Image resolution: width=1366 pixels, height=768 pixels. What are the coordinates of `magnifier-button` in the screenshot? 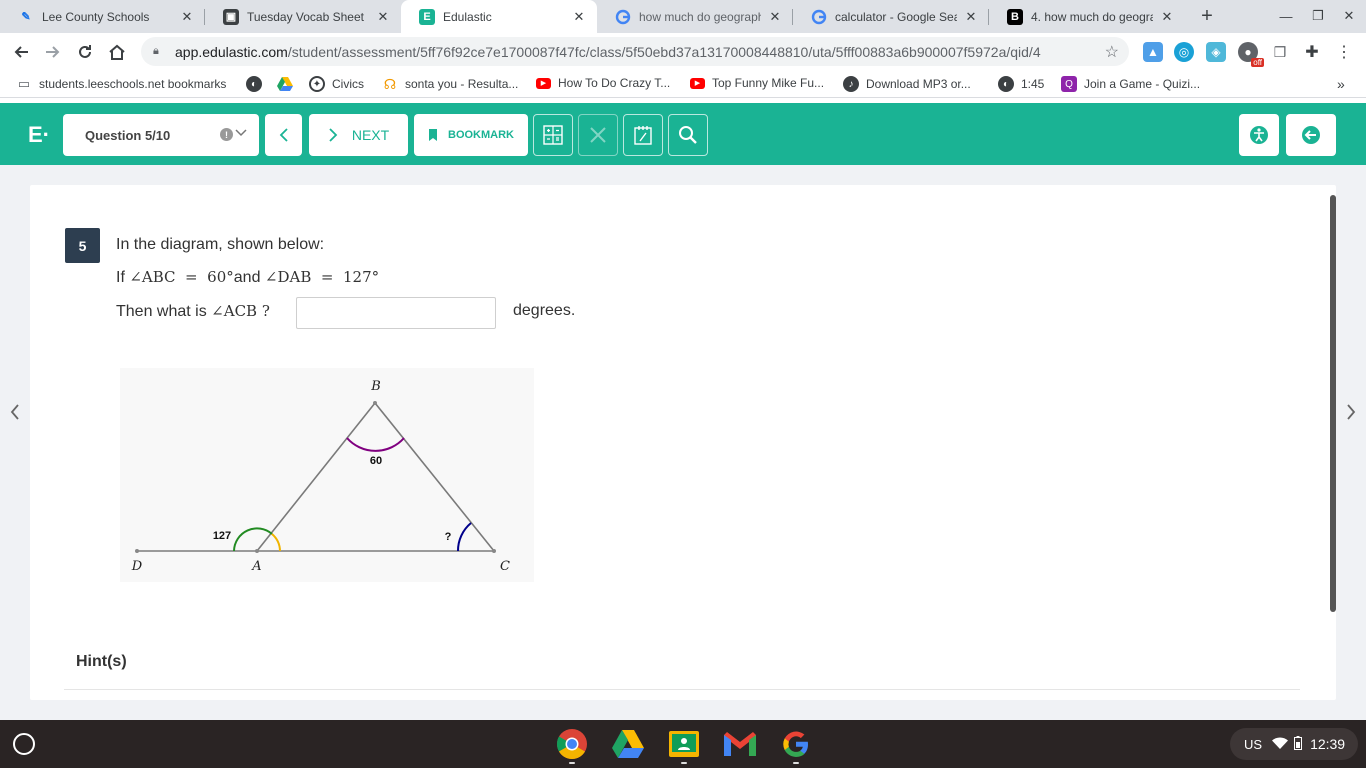 It's located at (688, 135).